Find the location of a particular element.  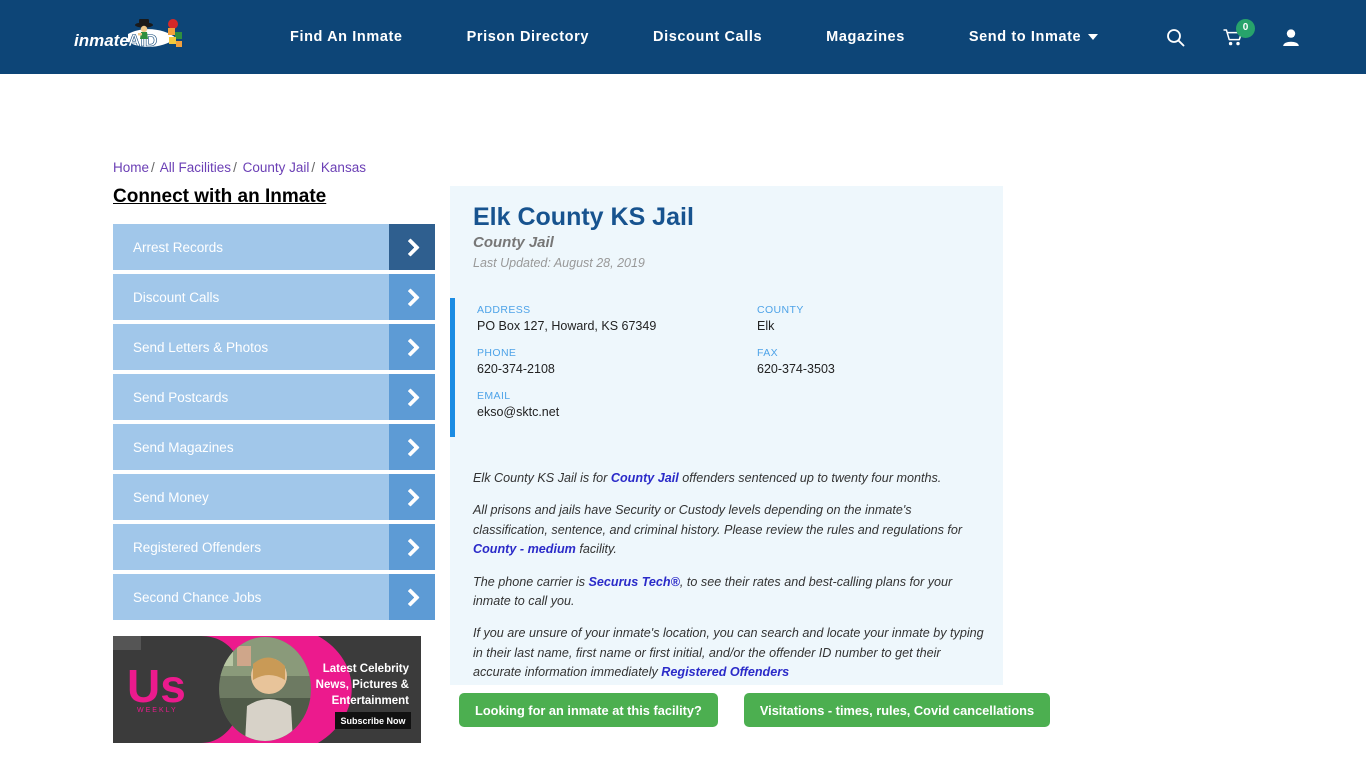

sidebar-item-label: Second Chance Jobs is located at coordinates (197, 597).